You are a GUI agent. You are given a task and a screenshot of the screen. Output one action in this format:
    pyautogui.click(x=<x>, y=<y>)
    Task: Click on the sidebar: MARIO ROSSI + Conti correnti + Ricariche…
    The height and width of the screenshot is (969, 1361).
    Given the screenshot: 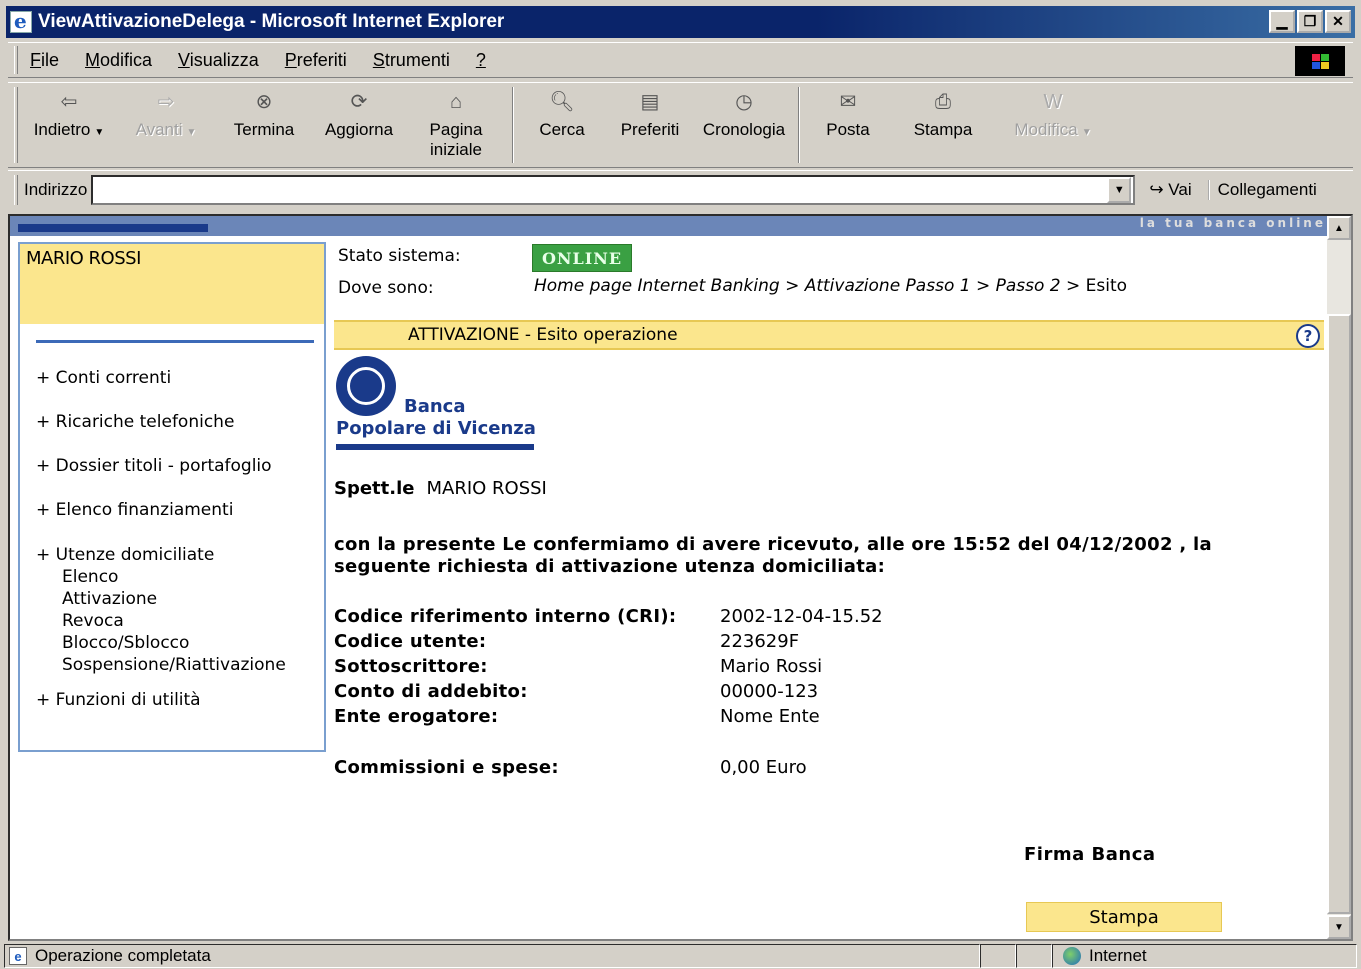 What is the action you would take?
    pyautogui.click(x=172, y=497)
    